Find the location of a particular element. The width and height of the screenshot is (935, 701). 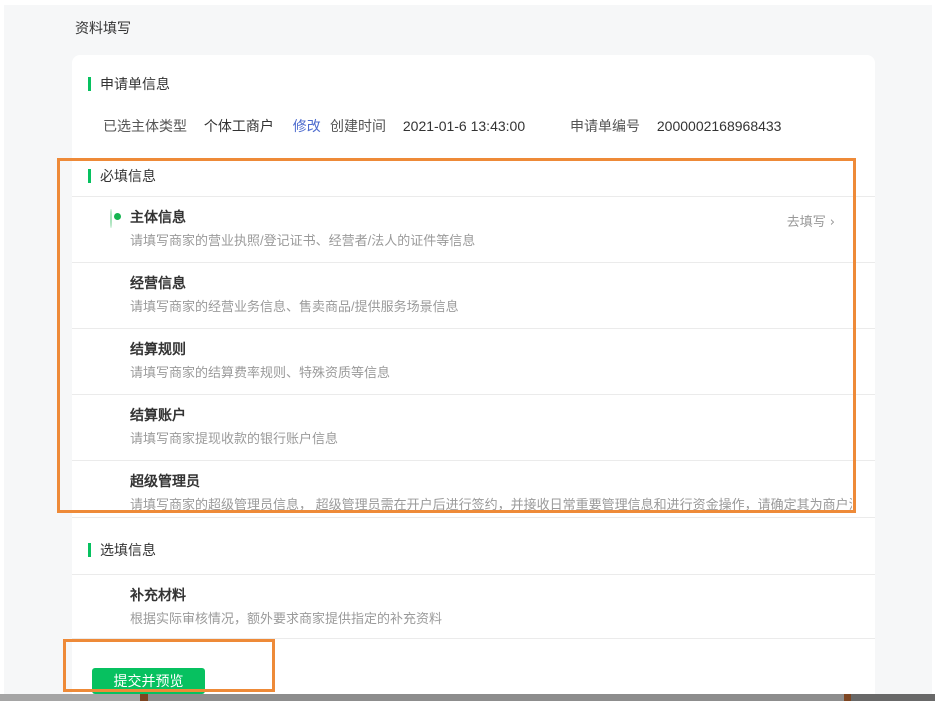

section-header-label: 选填信息 is located at coordinates (128, 550).